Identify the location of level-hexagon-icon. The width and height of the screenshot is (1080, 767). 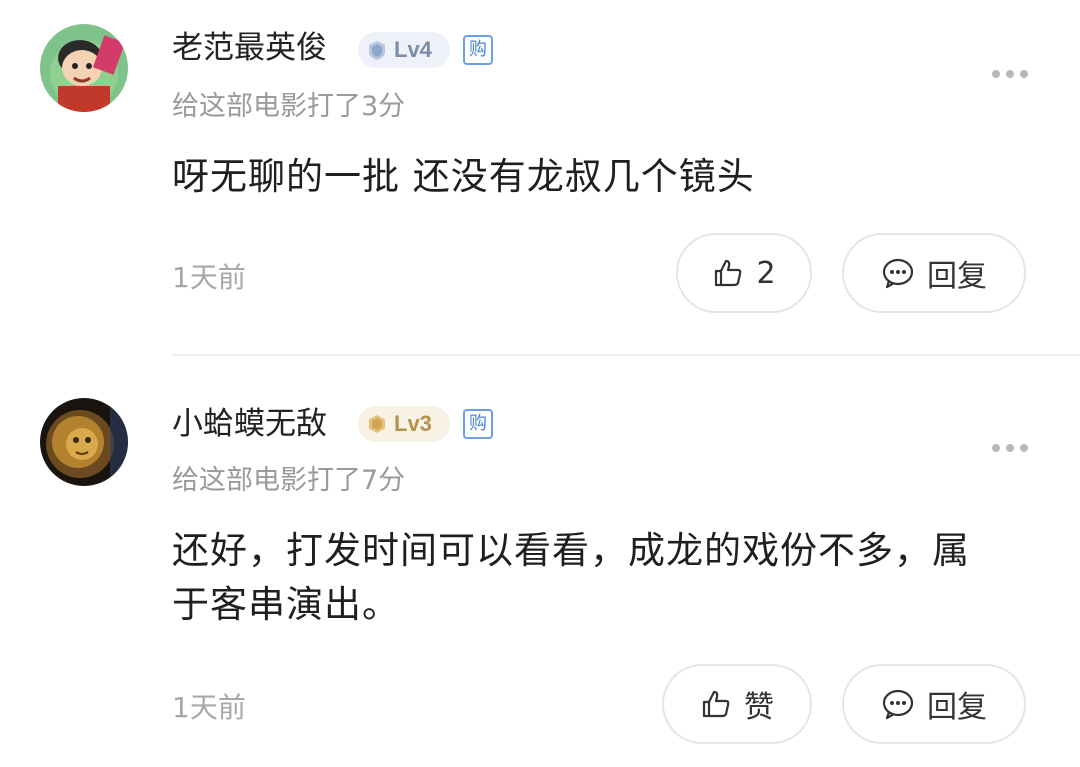
(377, 424).